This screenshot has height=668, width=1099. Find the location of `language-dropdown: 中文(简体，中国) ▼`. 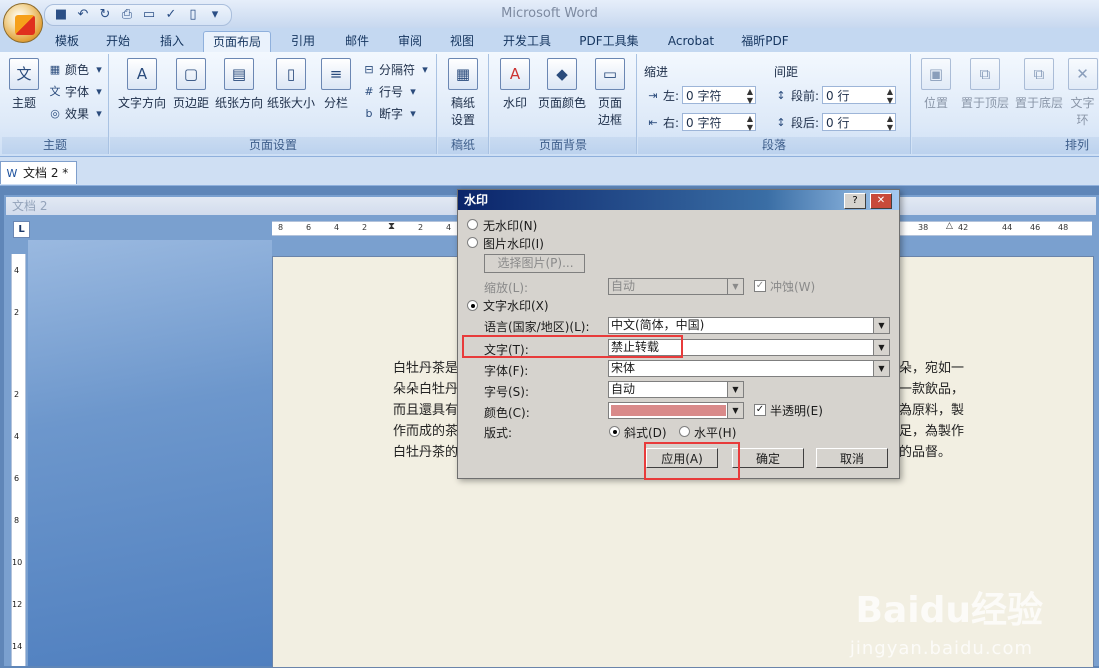

language-dropdown: 中文(简体，中国) ▼ is located at coordinates (749, 325).